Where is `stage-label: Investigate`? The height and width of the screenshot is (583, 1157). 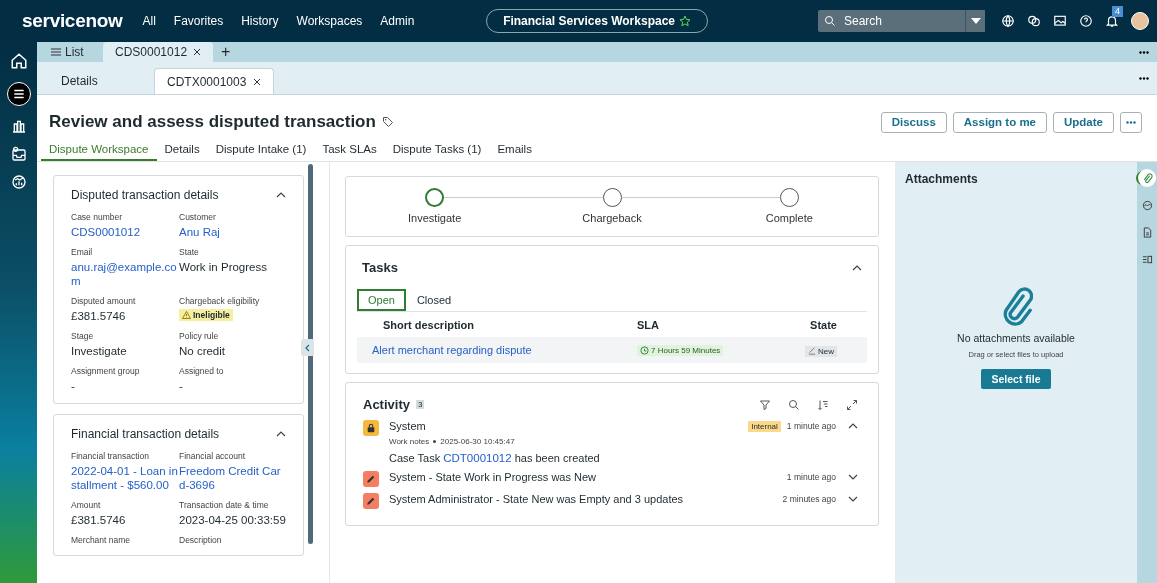 stage-label: Investigate is located at coordinates (435, 218).